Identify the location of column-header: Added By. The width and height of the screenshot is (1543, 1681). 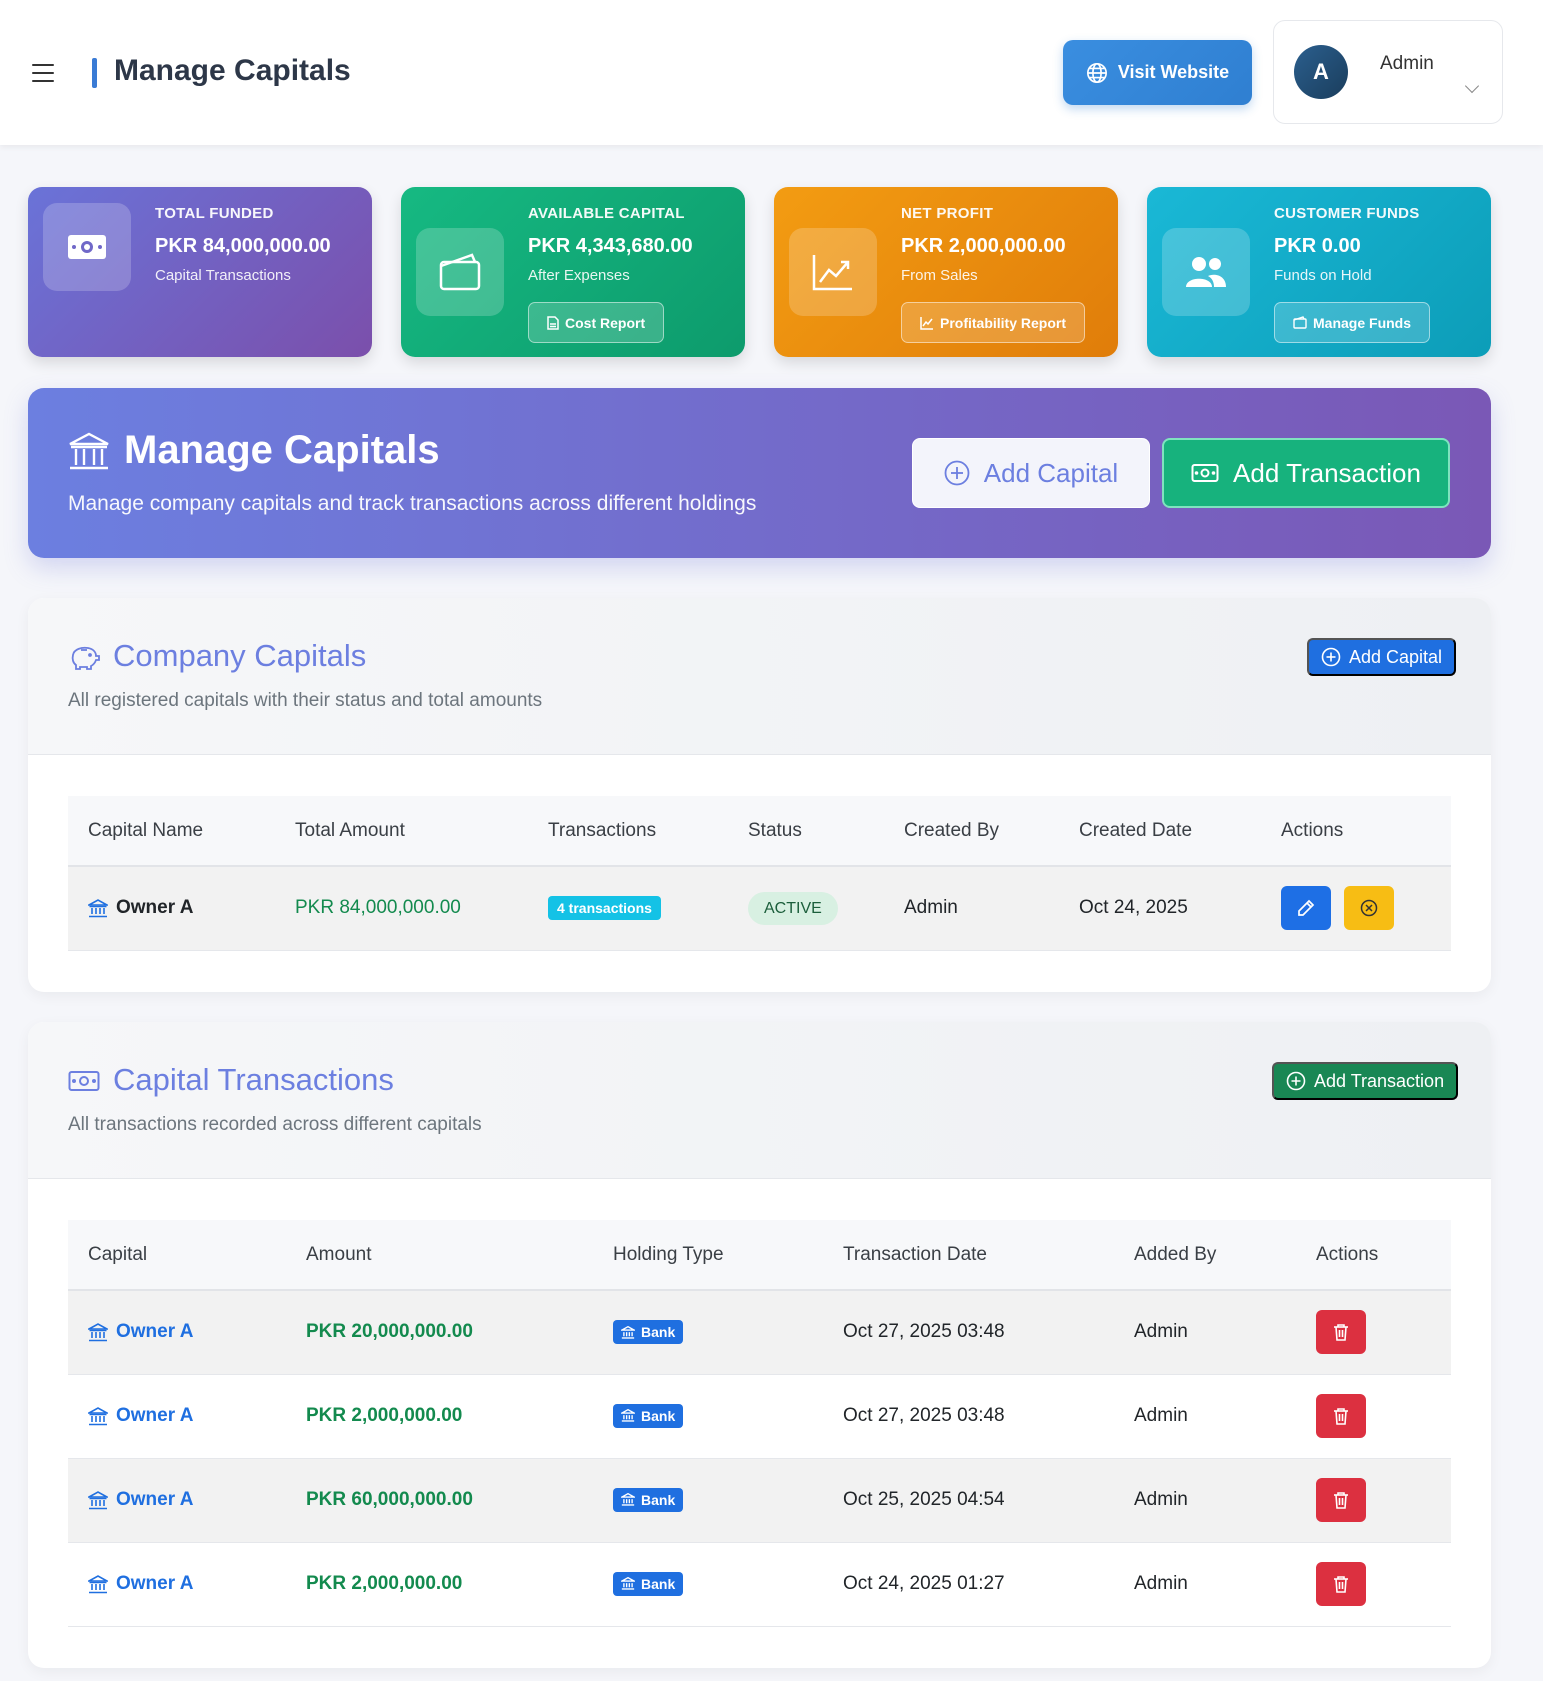
(1205, 1255).